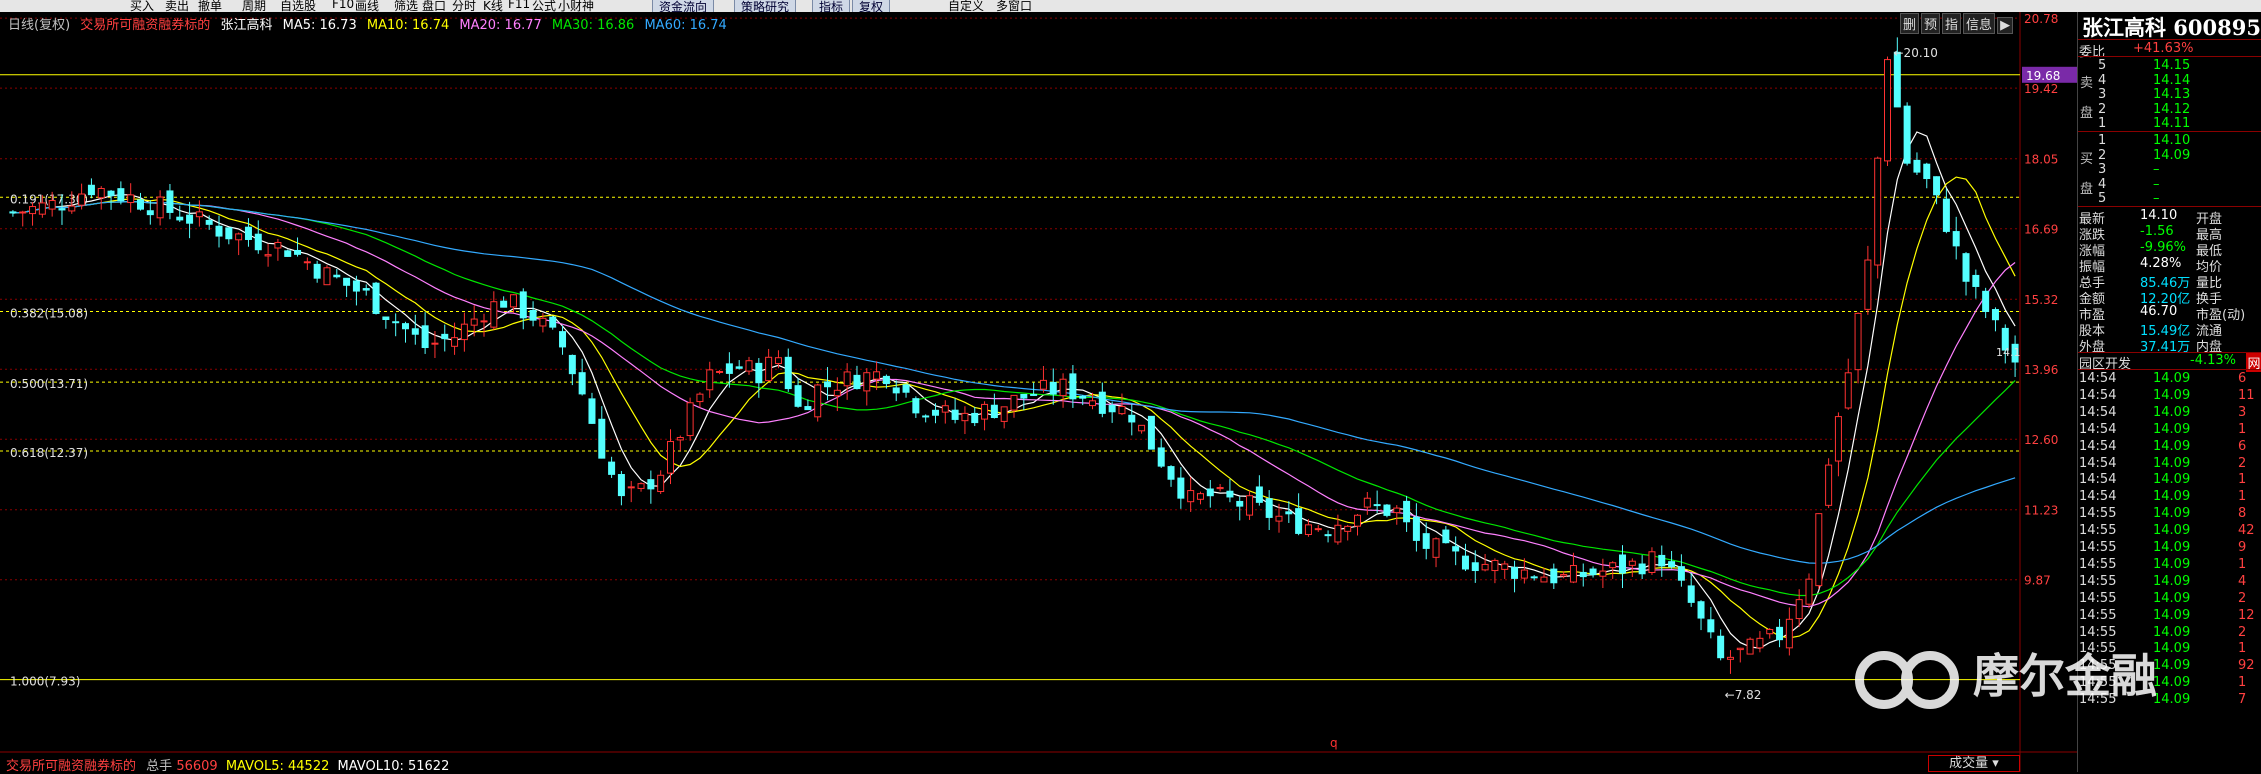  Describe the element at coordinates (576, 6) in the screenshot. I see `toolbar-item: 小财神` at that location.